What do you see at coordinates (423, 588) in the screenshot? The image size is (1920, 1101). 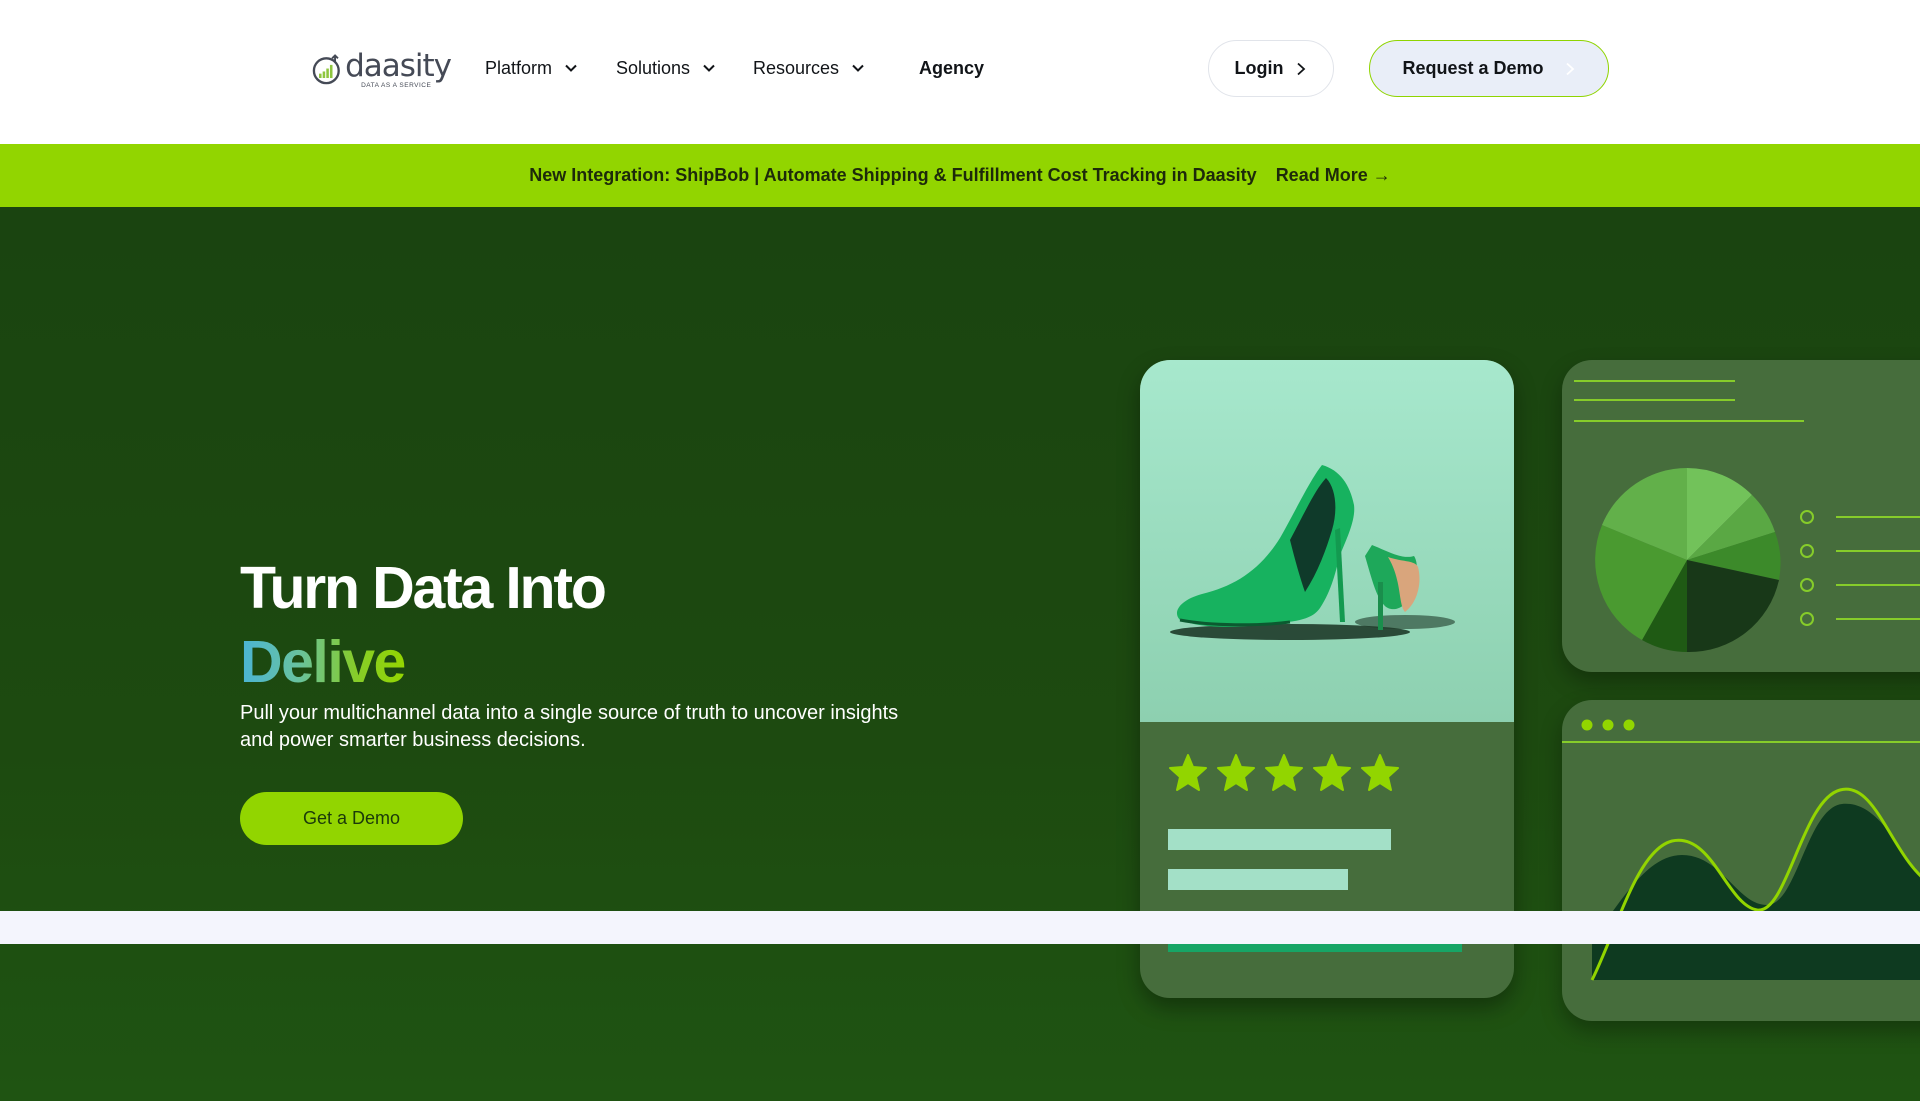 I see `hero-title: Turn Data Into` at bounding box center [423, 588].